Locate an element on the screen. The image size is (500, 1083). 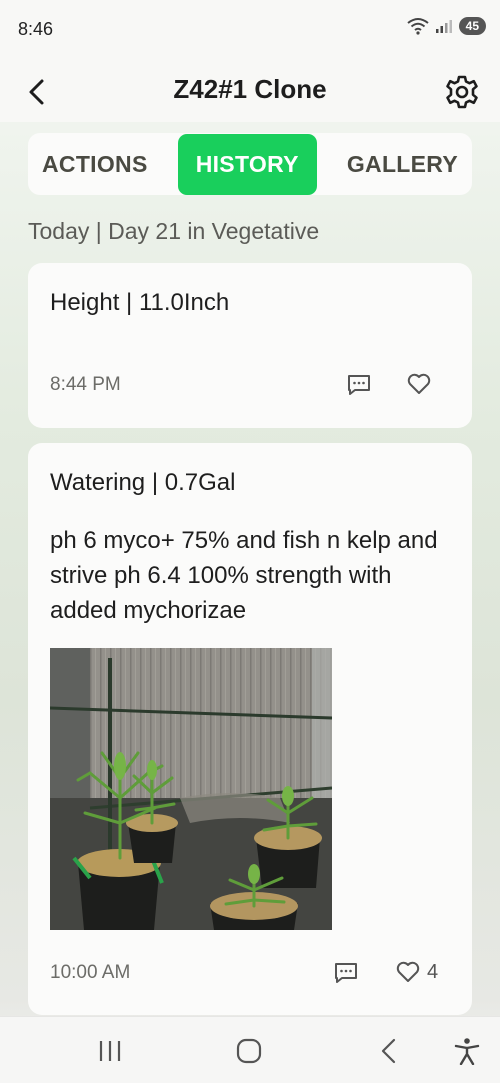
system-nav-bar is located at coordinates (250, 1049).